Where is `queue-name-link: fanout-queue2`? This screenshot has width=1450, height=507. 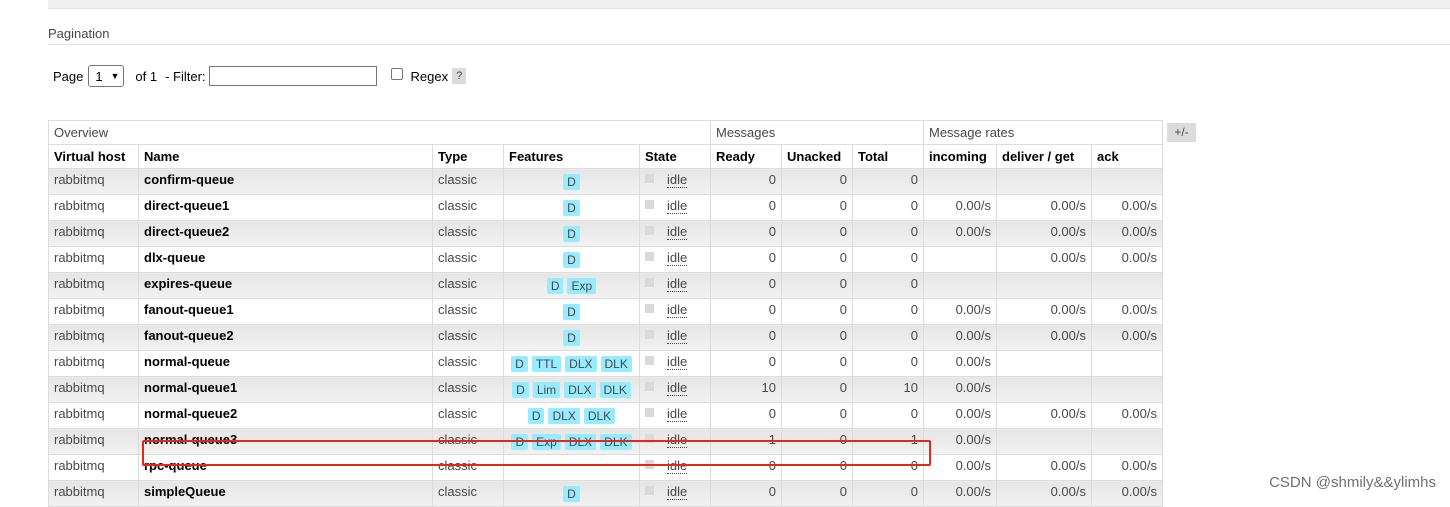 queue-name-link: fanout-queue2 is located at coordinates (285, 337).